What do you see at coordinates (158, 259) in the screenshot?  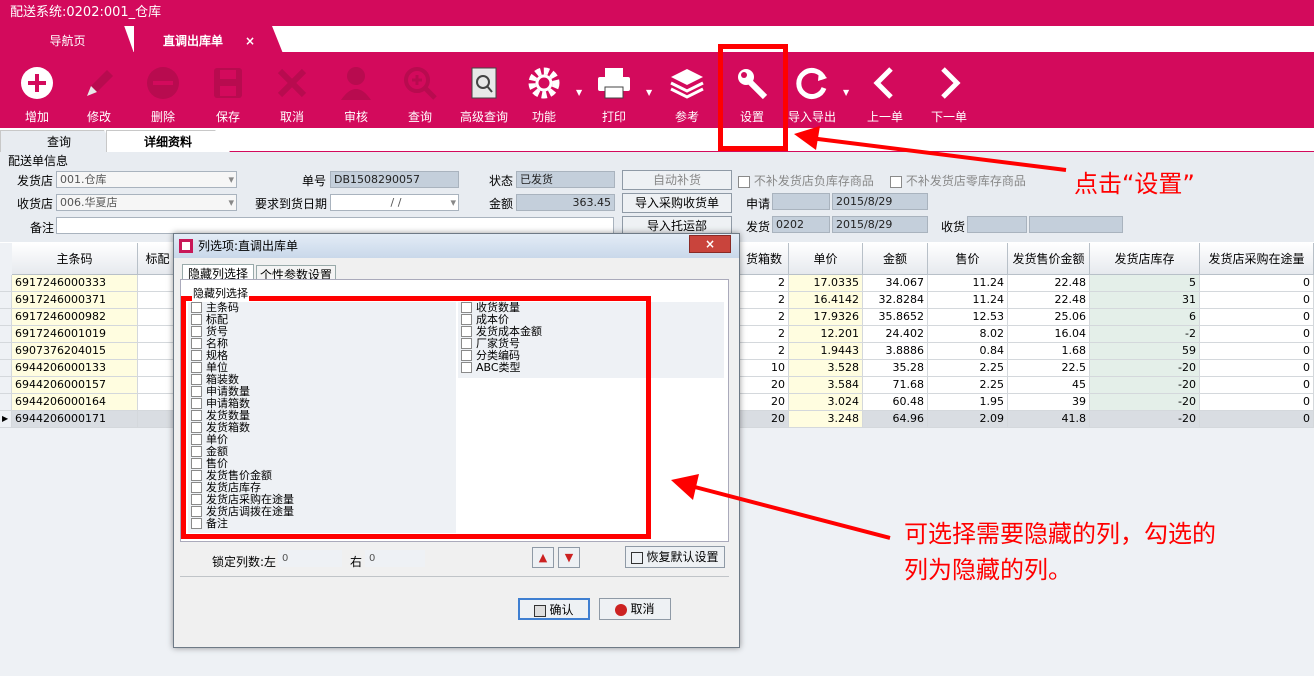 I see `col-header-standard: 标配` at bounding box center [158, 259].